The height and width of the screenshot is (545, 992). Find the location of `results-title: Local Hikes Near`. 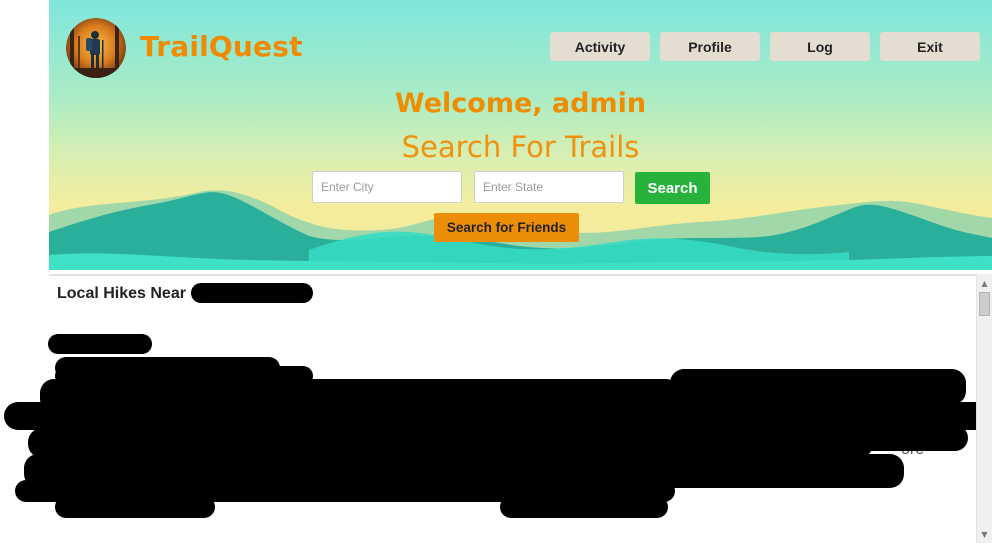

results-title: Local Hikes Near is located at coordinates (121, 293).